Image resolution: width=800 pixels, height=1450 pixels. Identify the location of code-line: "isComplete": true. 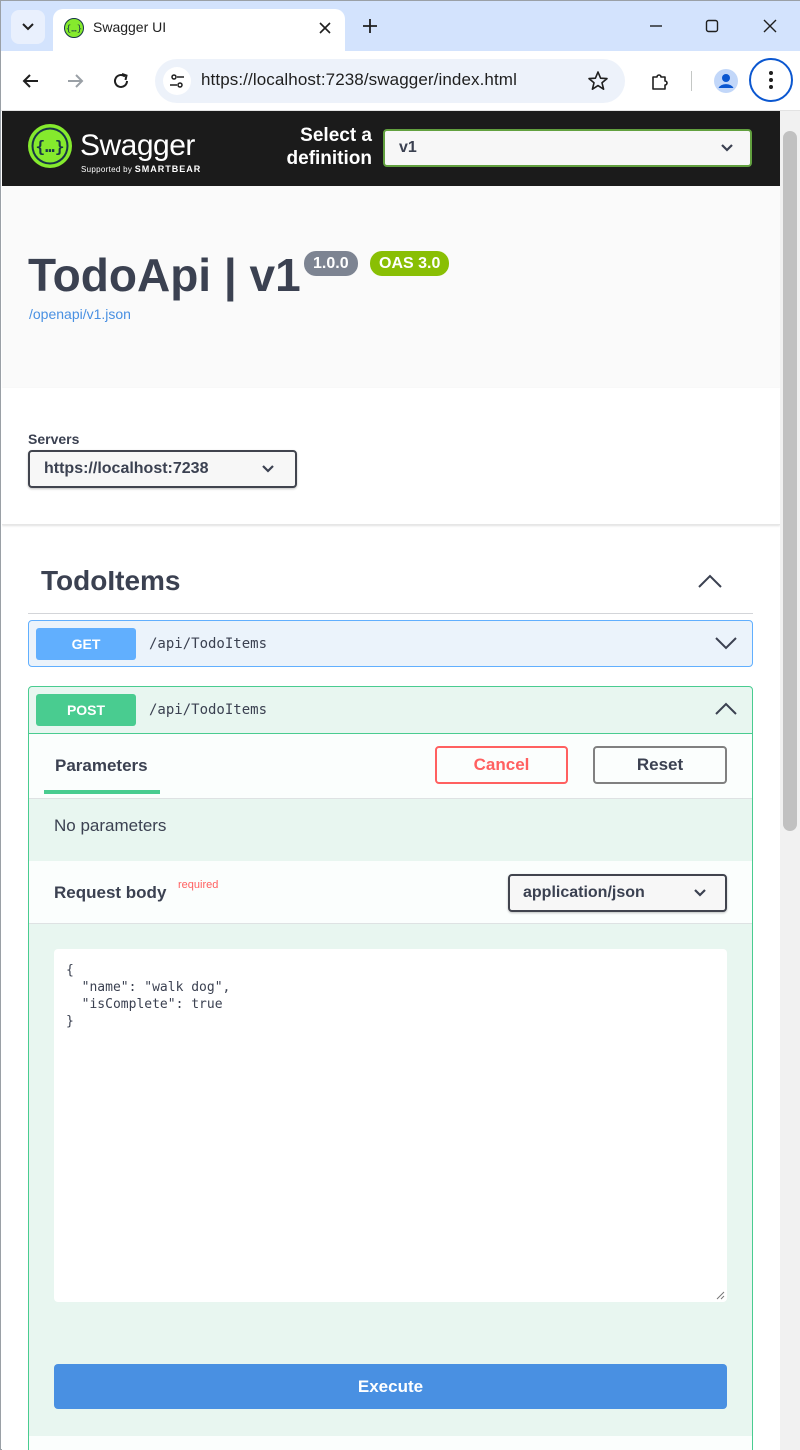
(144, 1004).